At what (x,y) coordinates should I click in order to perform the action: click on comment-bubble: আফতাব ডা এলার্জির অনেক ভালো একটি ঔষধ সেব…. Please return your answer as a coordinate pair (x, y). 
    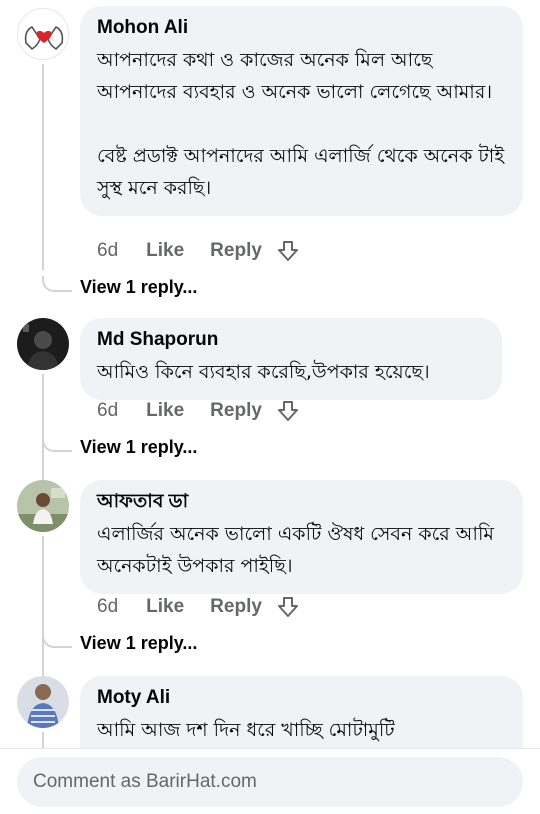
    Looking at the image, I should click on (301, 537).